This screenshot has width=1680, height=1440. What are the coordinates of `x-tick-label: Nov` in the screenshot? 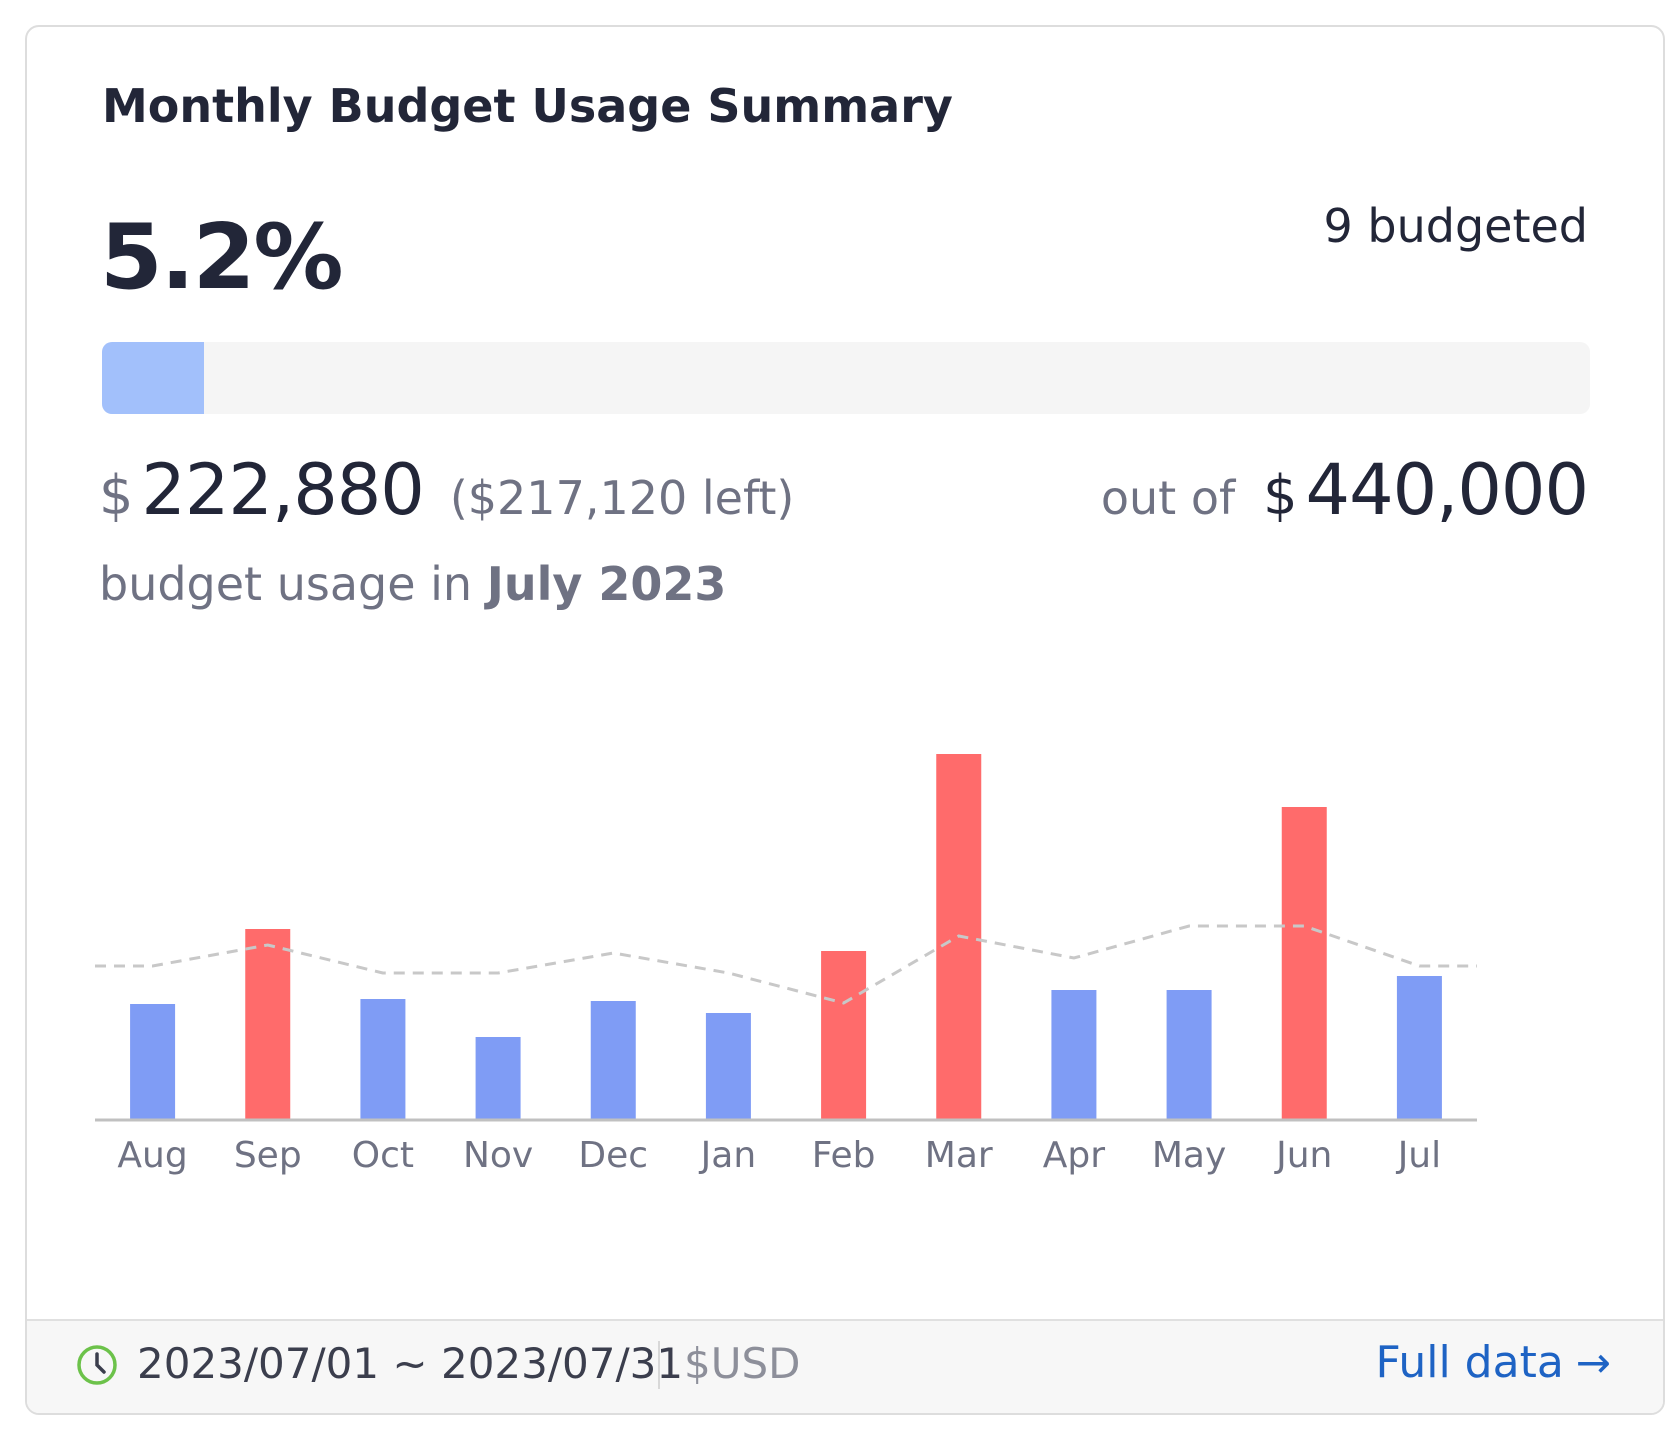 It's located at (498, 1155).